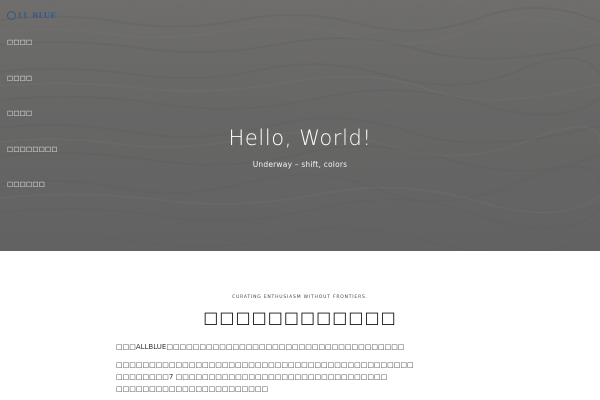  What do you see at coordinates (32, 91) in the screenshot?
I see `nav-item-2: □□□□` at bounding box center [32, 91].